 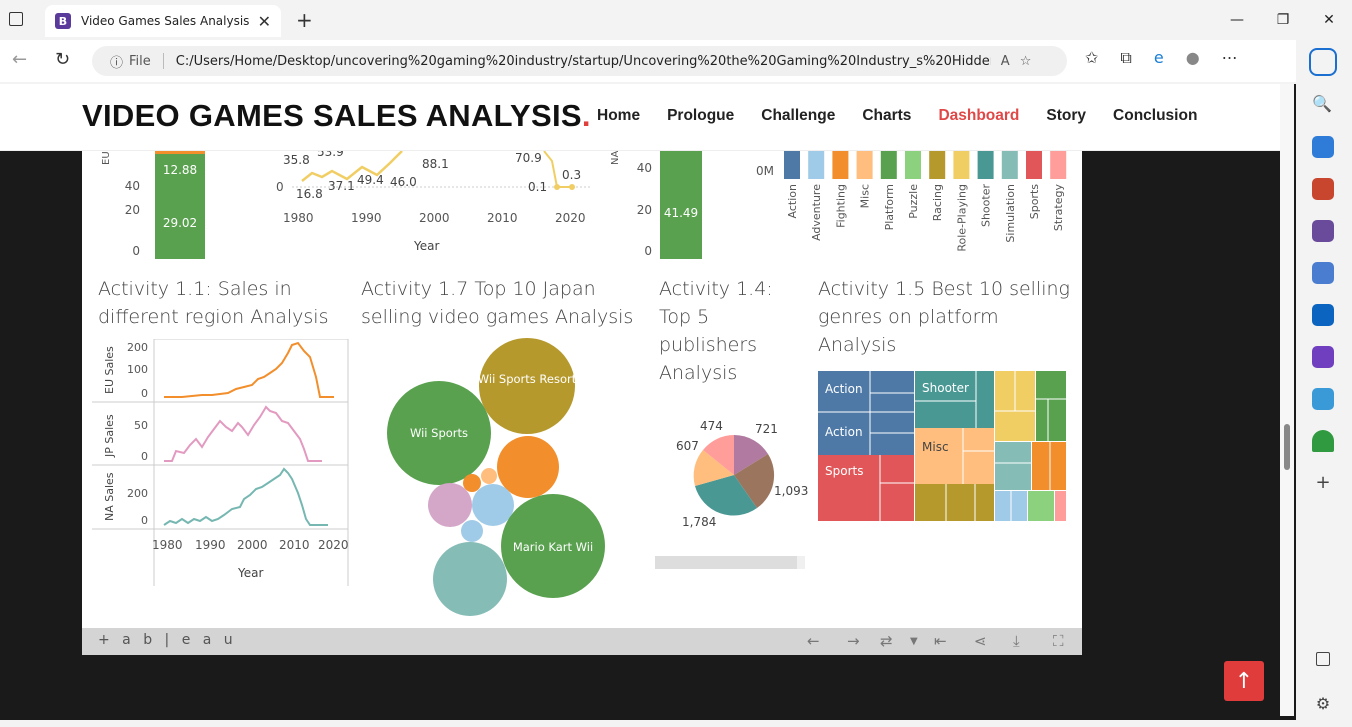 What do you see at coordinates (1125, 58) in the screenshot?
I see `collections-icon: ⧉` at bounding box center [1125, 58].